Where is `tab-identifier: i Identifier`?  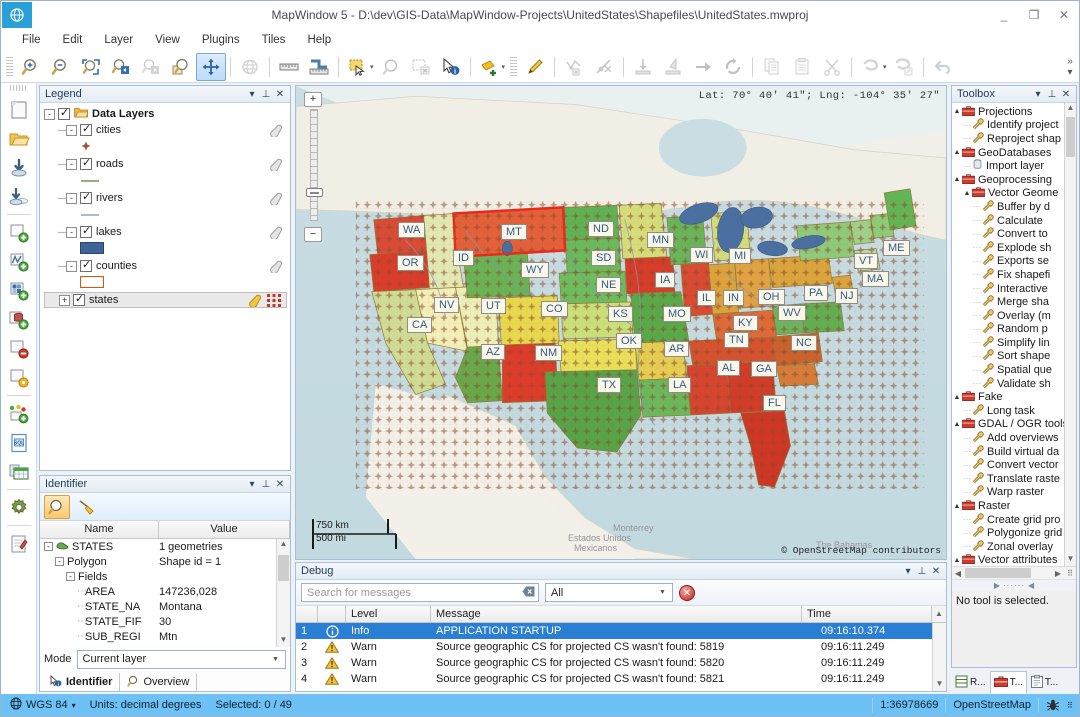
tab-identifier: i Identifier is located at coordinates (82, 682).